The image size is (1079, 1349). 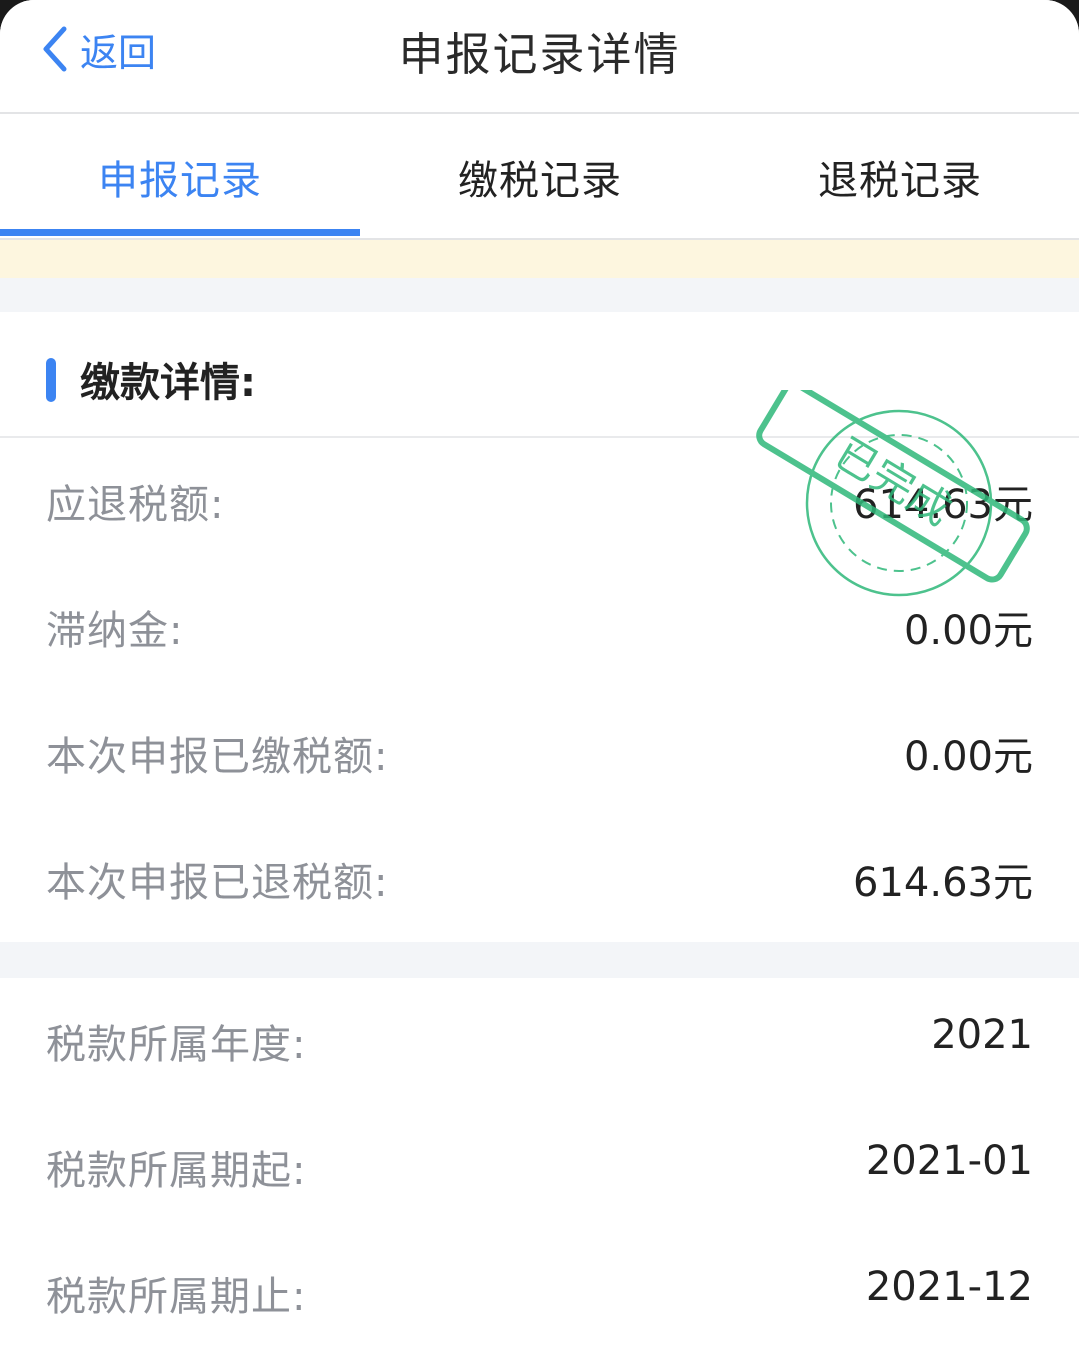 What do you see at coordinates (539, 501) in the screenshot?
I see `detail-row-refund-due: 应退税额: 614.63元` at bounding box center [539, 501].